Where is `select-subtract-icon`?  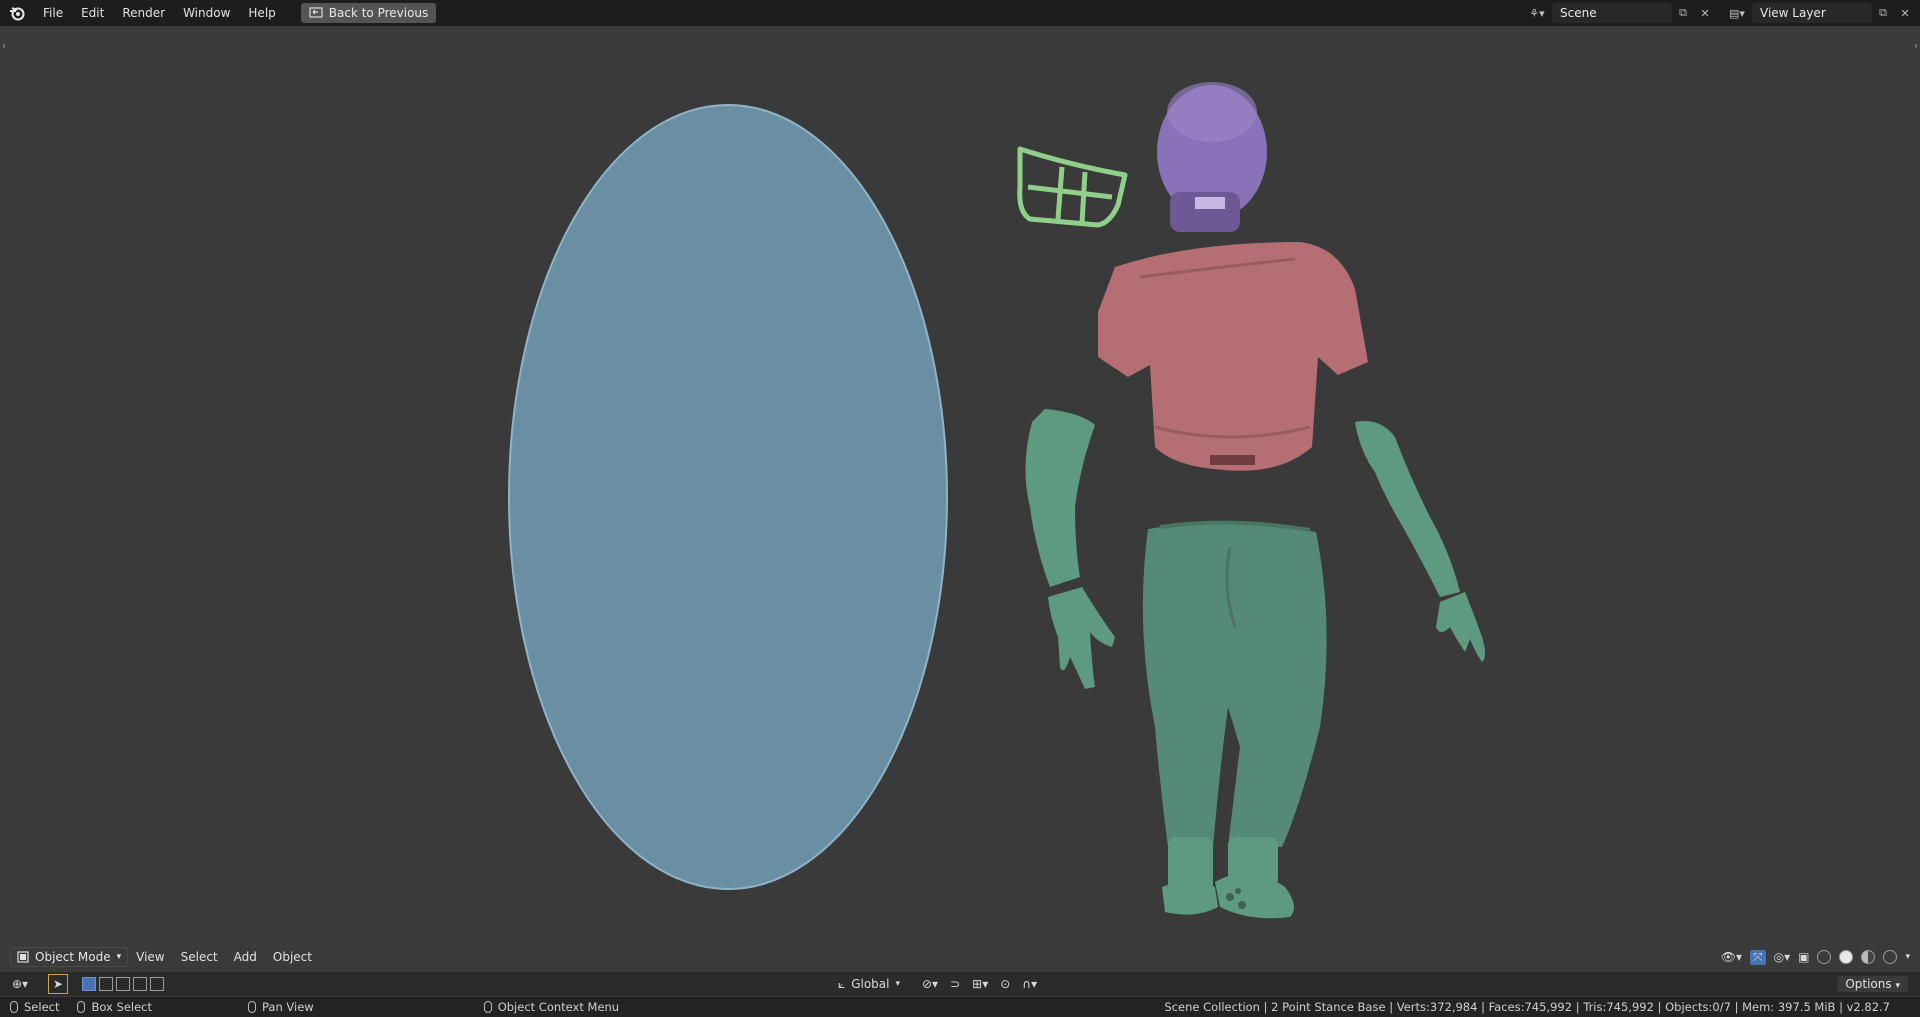 select-subtract-icon is located at coordinates (123, 984).